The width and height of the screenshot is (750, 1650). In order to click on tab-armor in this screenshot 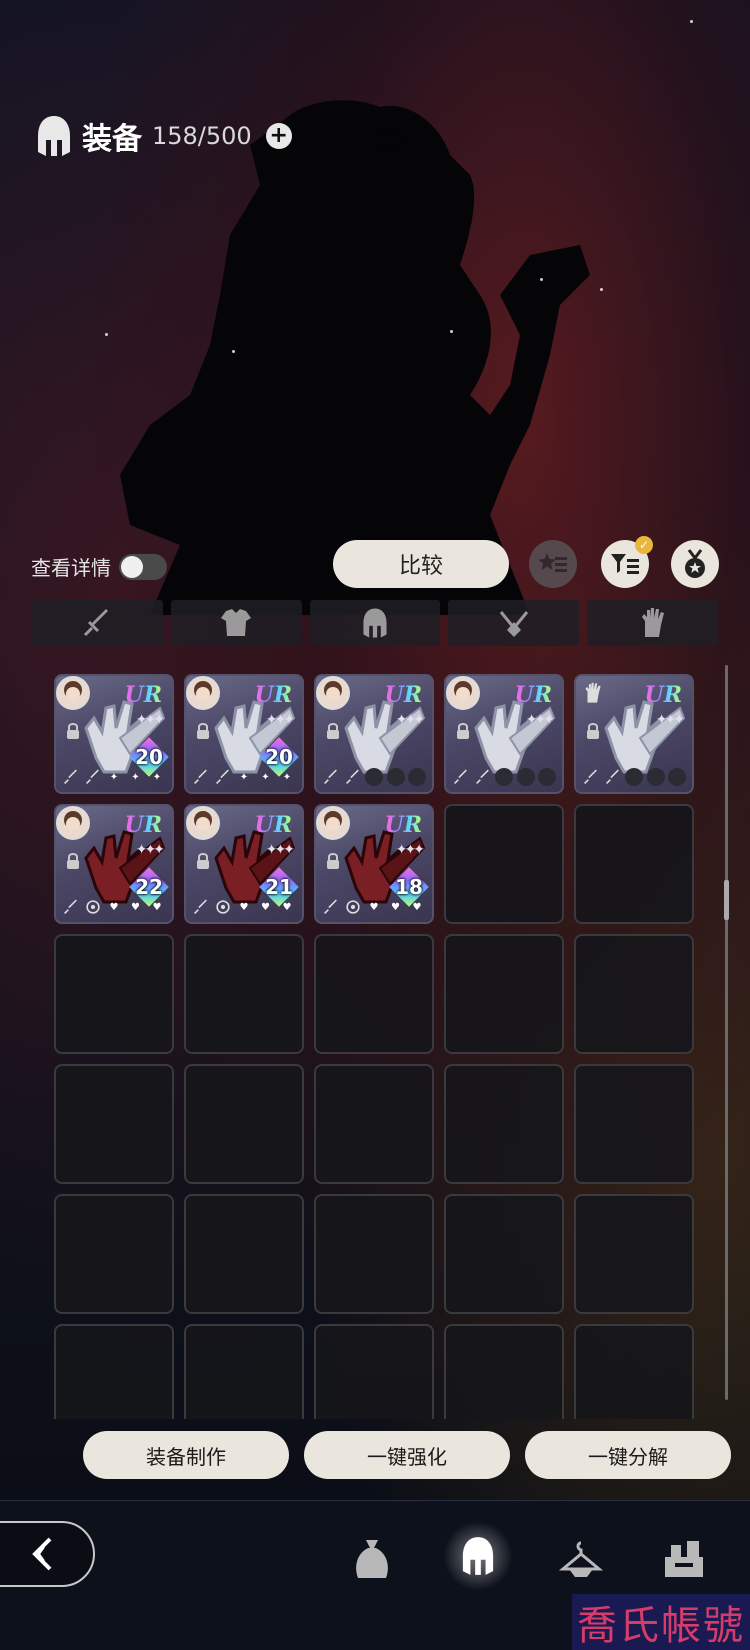, I will do `click(236, 623)`.